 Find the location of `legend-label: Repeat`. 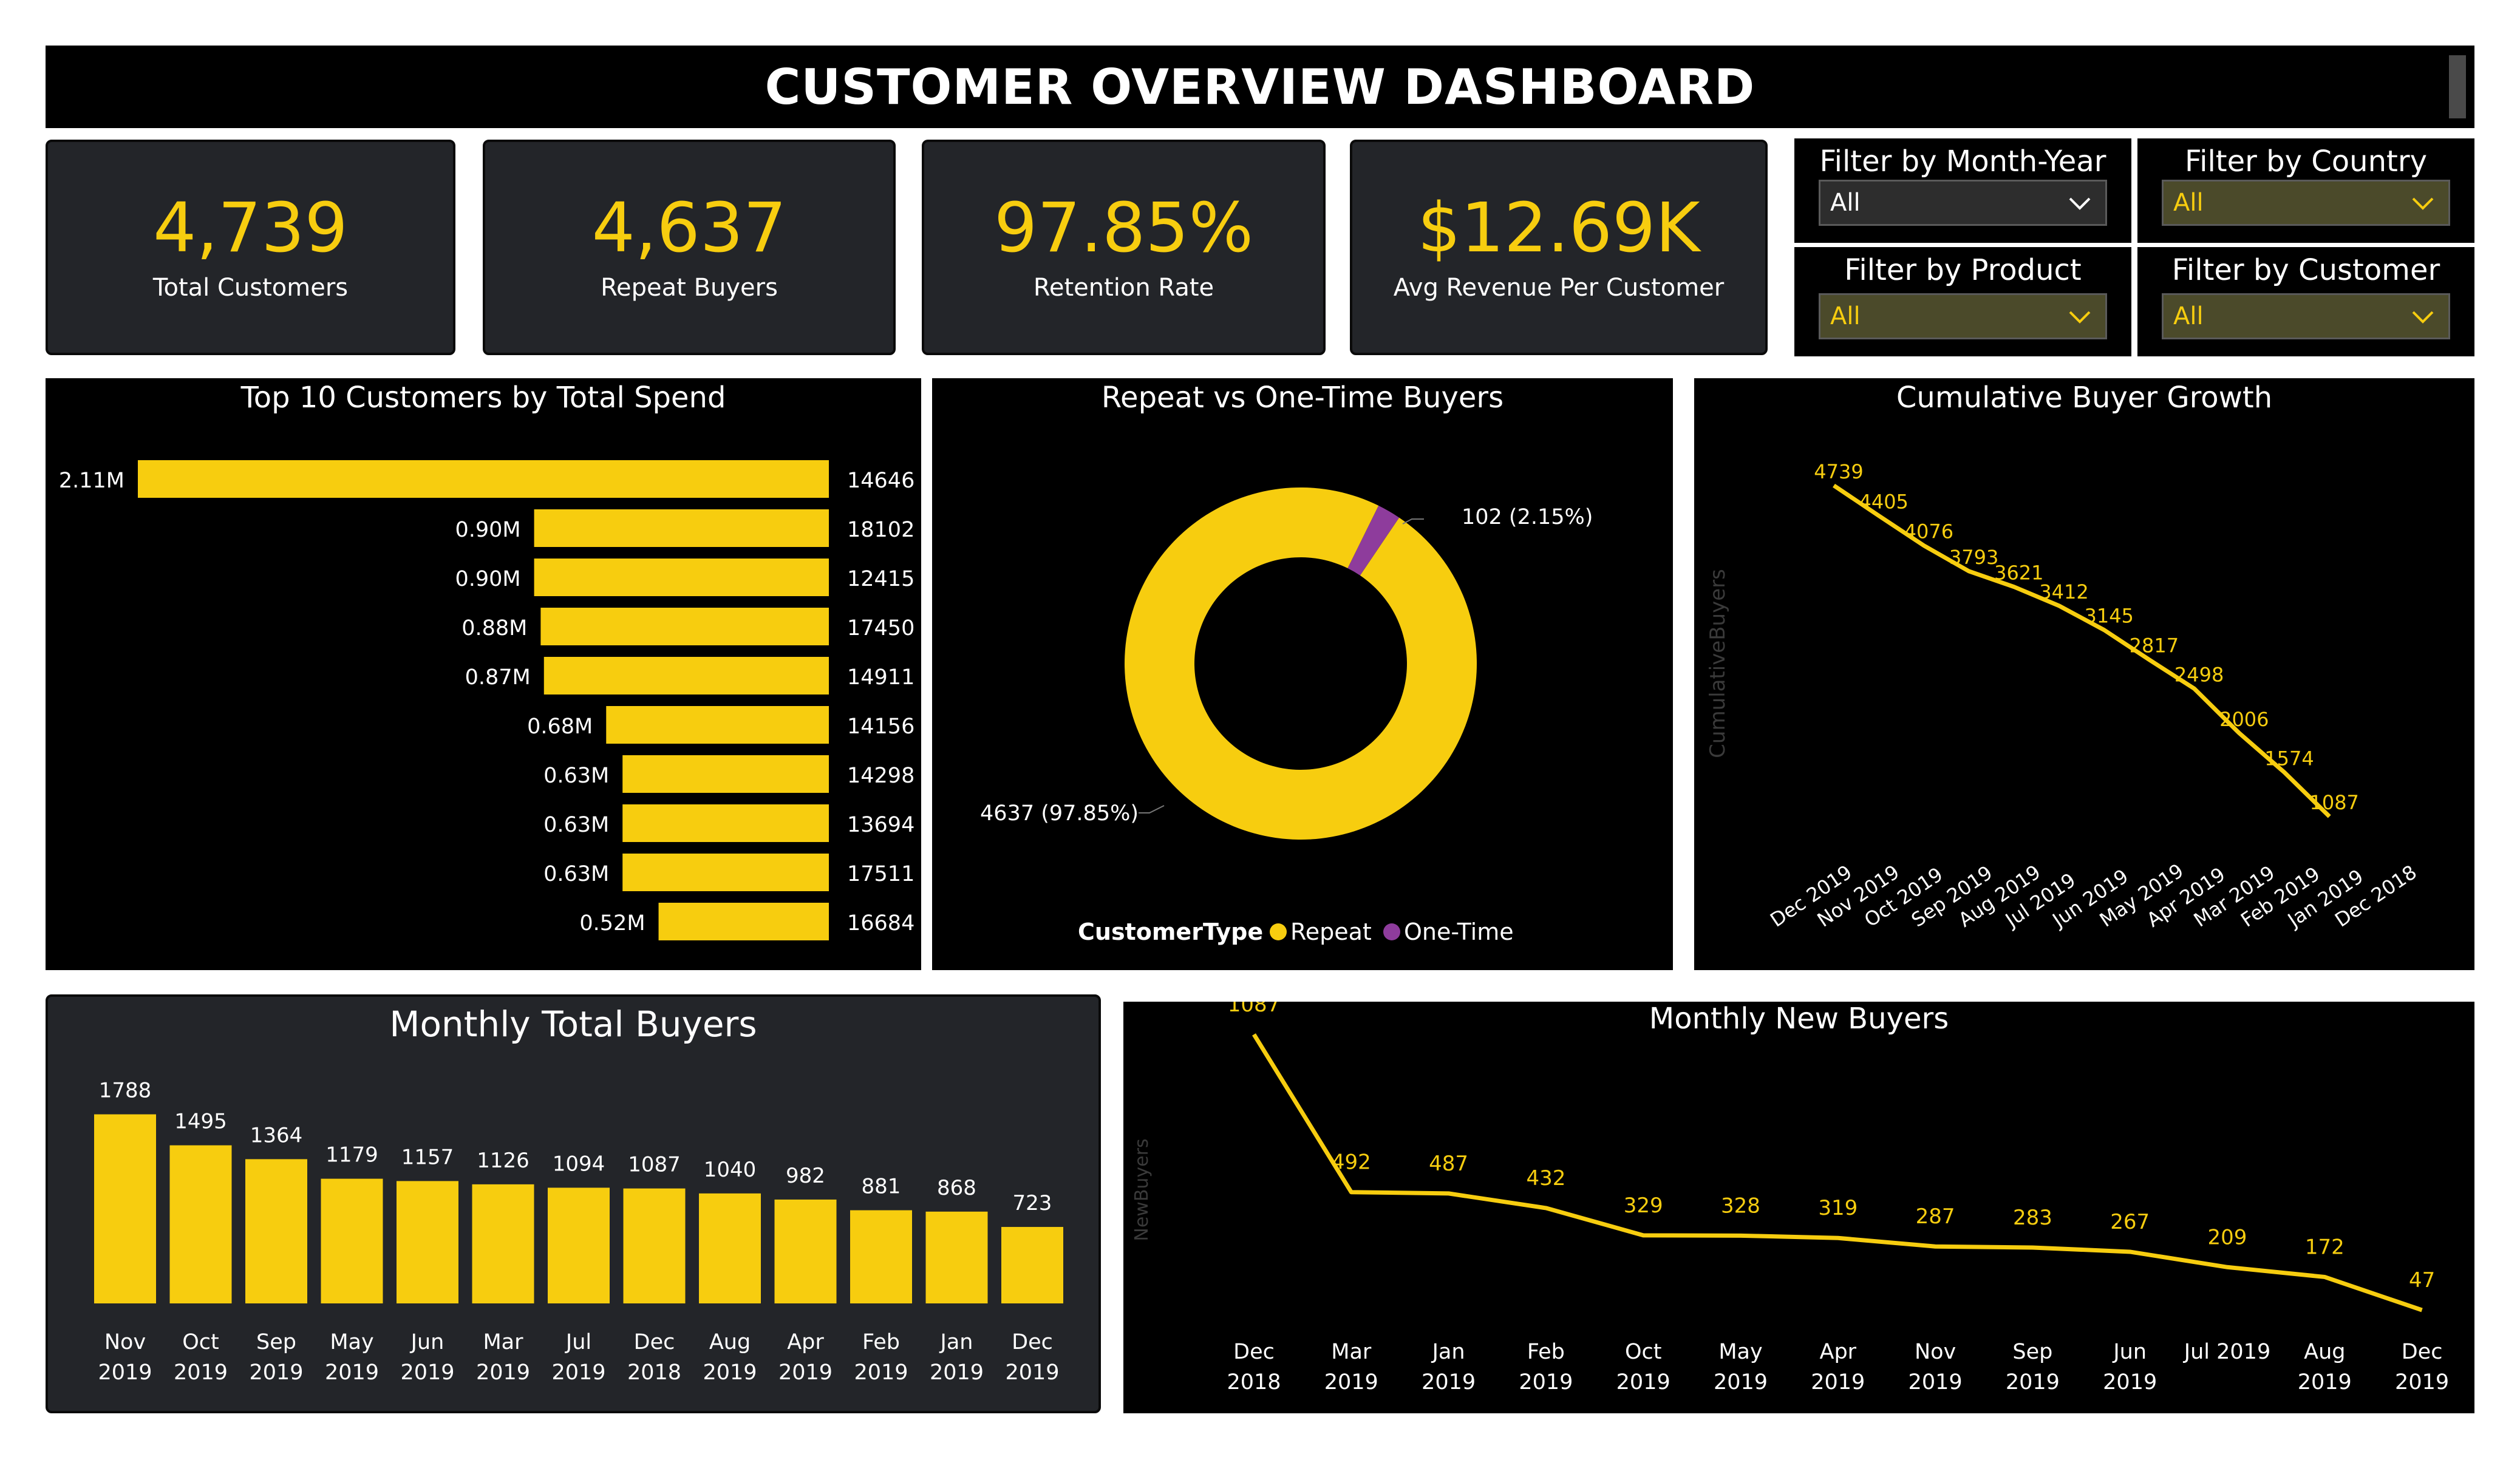

legend-label: Repeat is located at coordinates (1331, 932).